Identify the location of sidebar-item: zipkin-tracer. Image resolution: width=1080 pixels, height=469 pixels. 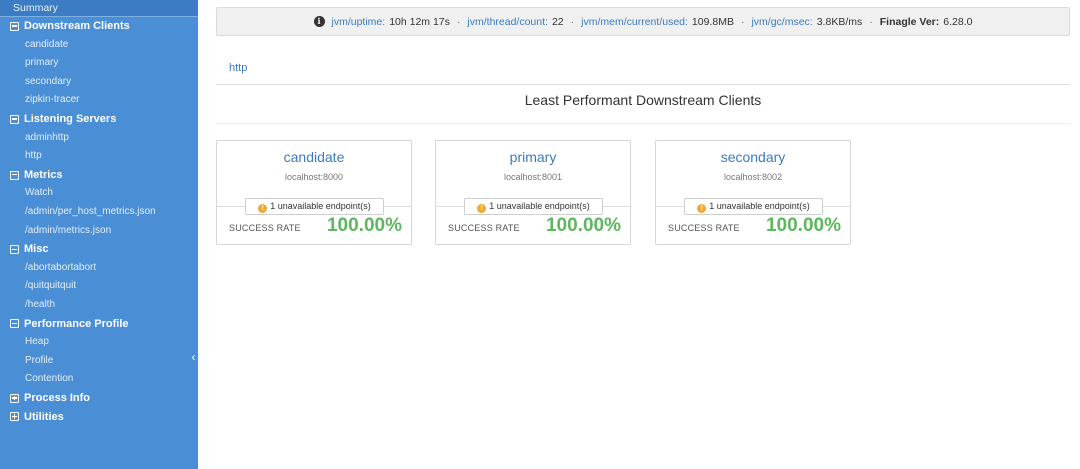
(99, 100).